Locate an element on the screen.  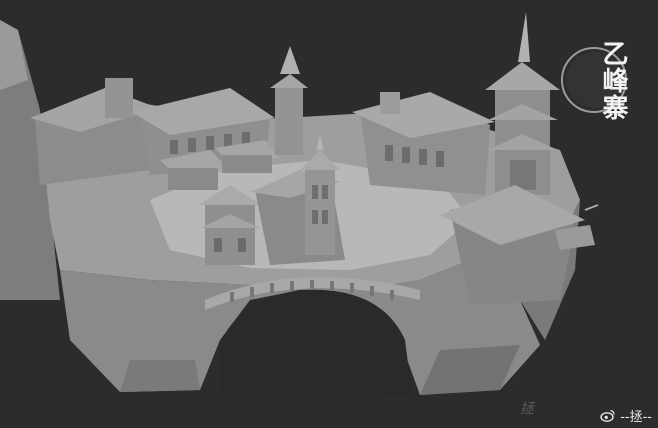
weibo-watermark: --拯-- is located at coordinates (626, 415).